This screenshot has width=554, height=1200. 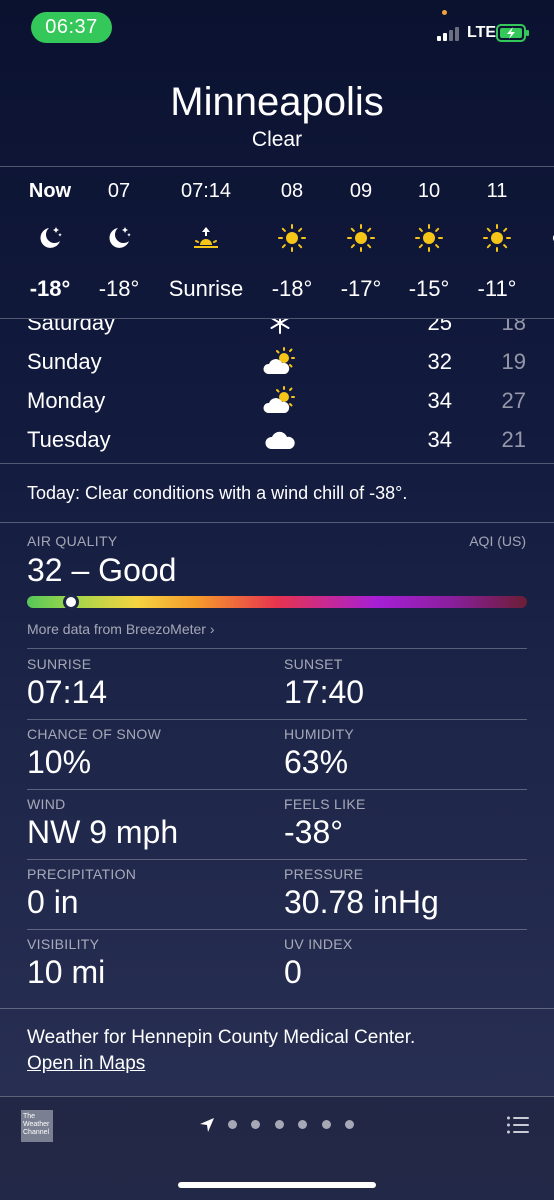 What do you see at coordinates (277, 602) in the screenshot?
I see `aqi-scale-bar` at bounding box center [277, 602].